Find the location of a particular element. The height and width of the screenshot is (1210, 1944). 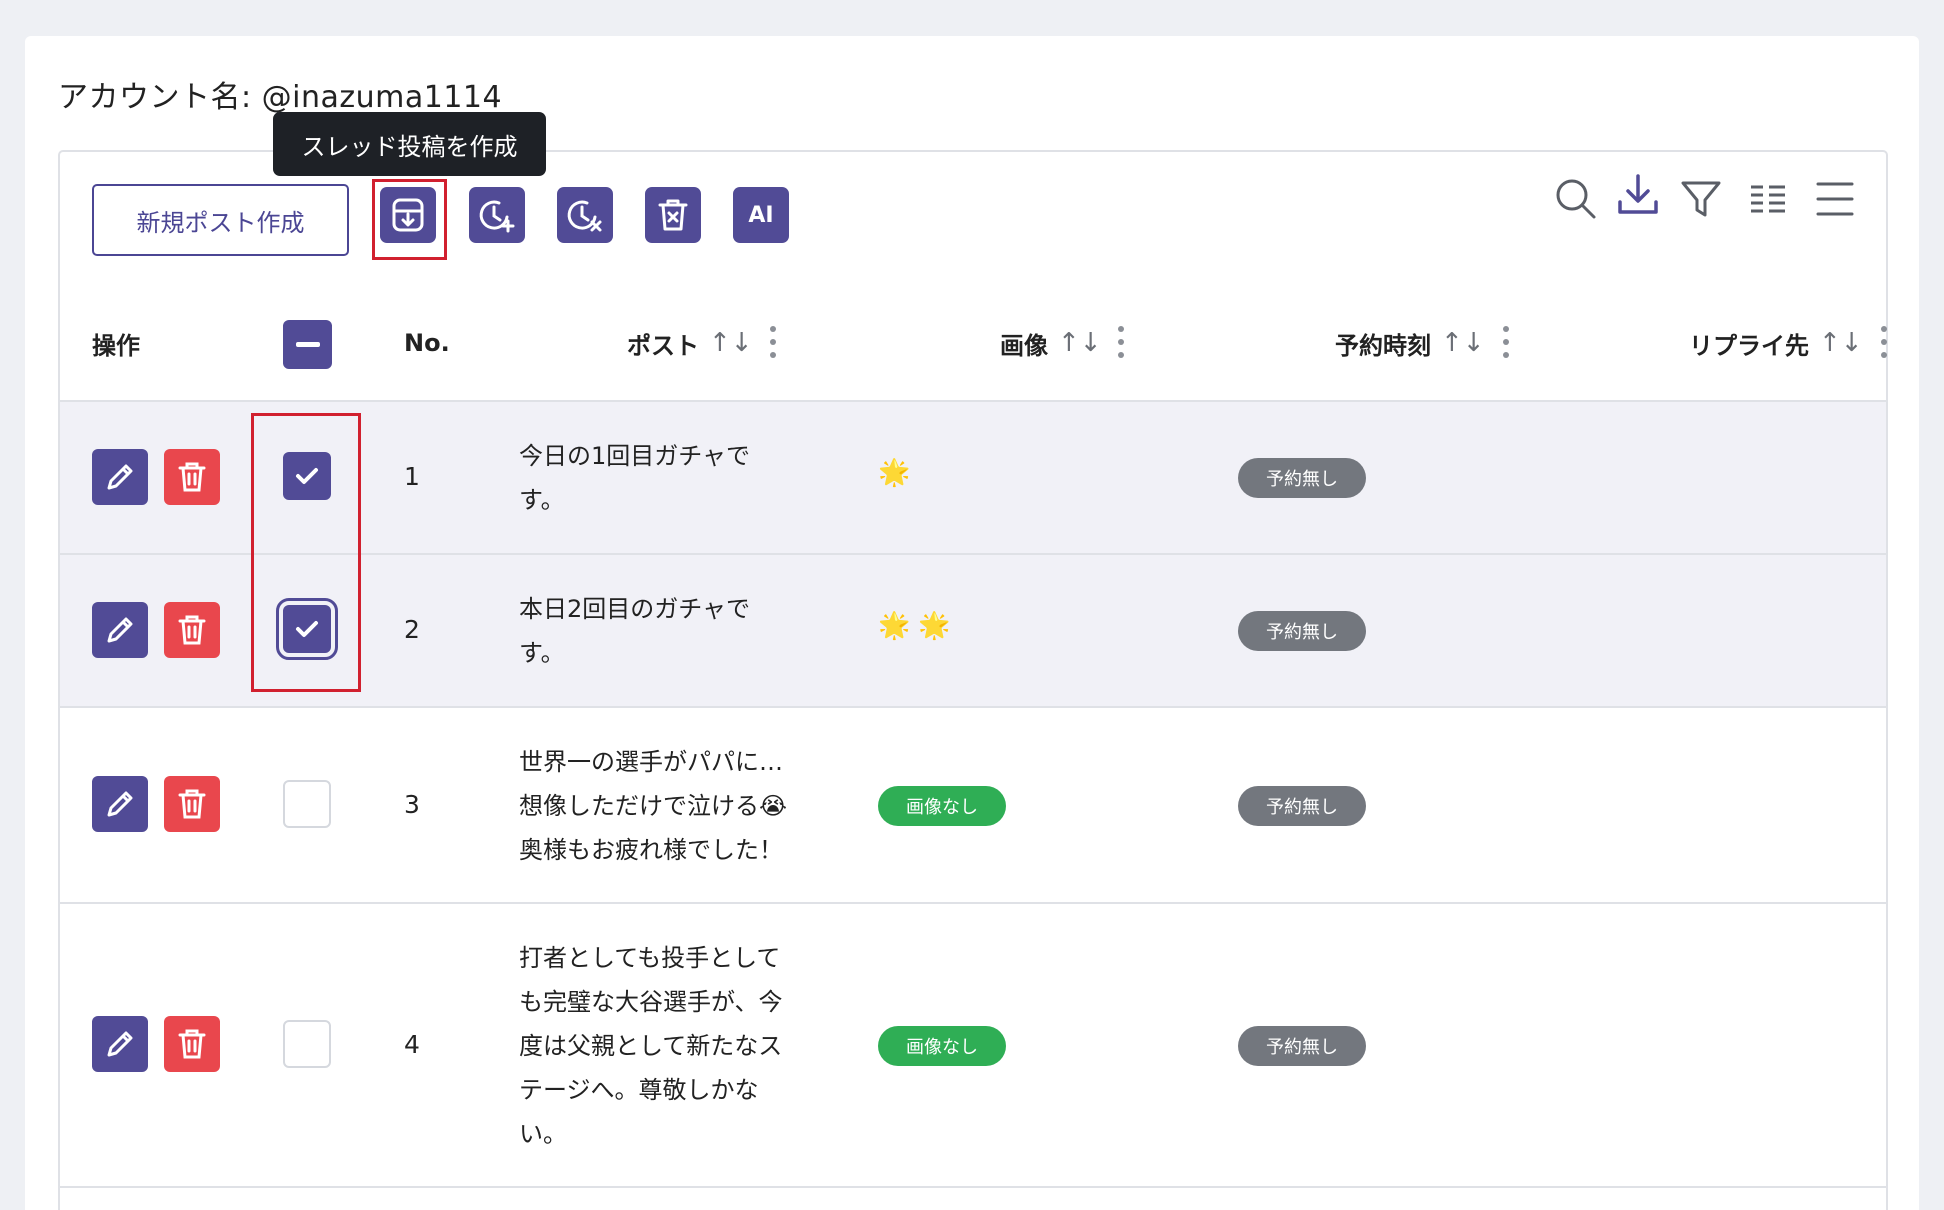

column-header-actions: 操作 is located at coordinates (116, 345).